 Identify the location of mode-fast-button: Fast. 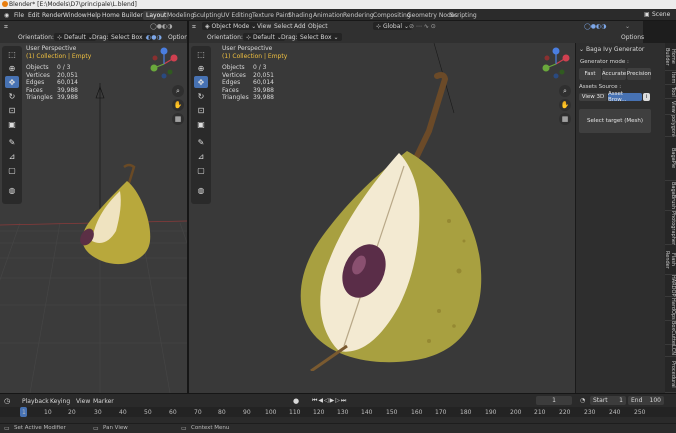
(590, 74).